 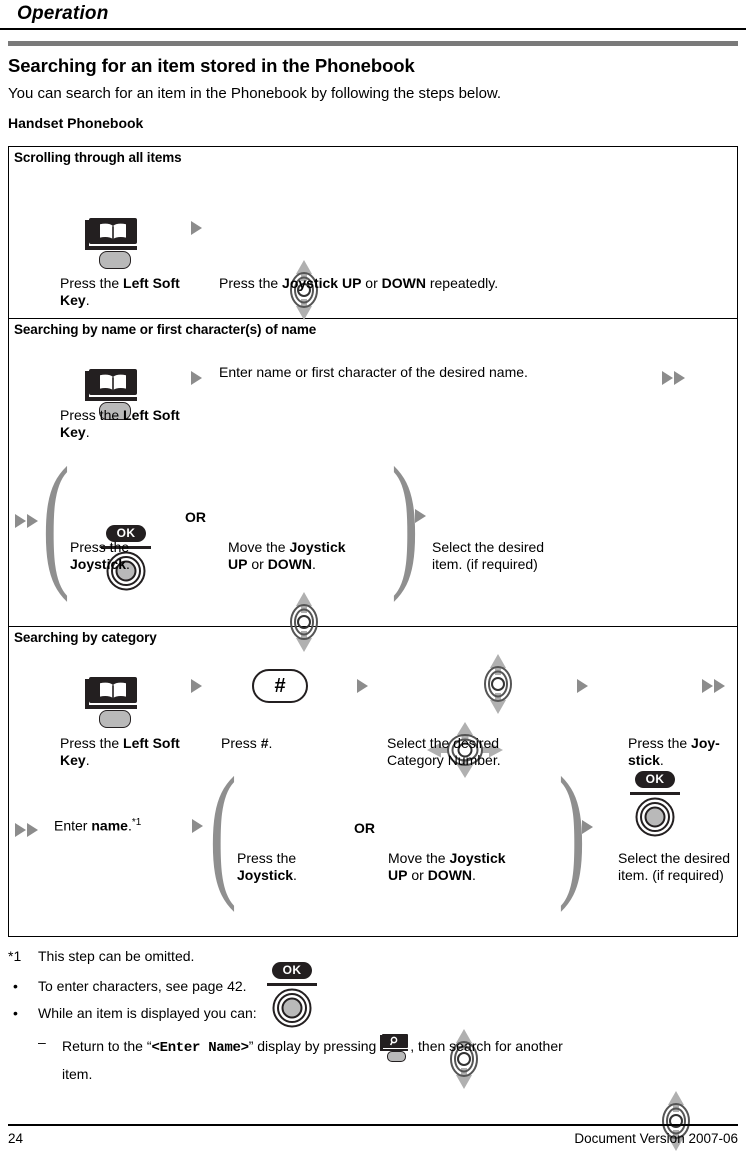 What do you see at coordinates (314, 1046) in the screenshot?
I see `note-text: ” display by pressing` at bounding box center [314, 1046].